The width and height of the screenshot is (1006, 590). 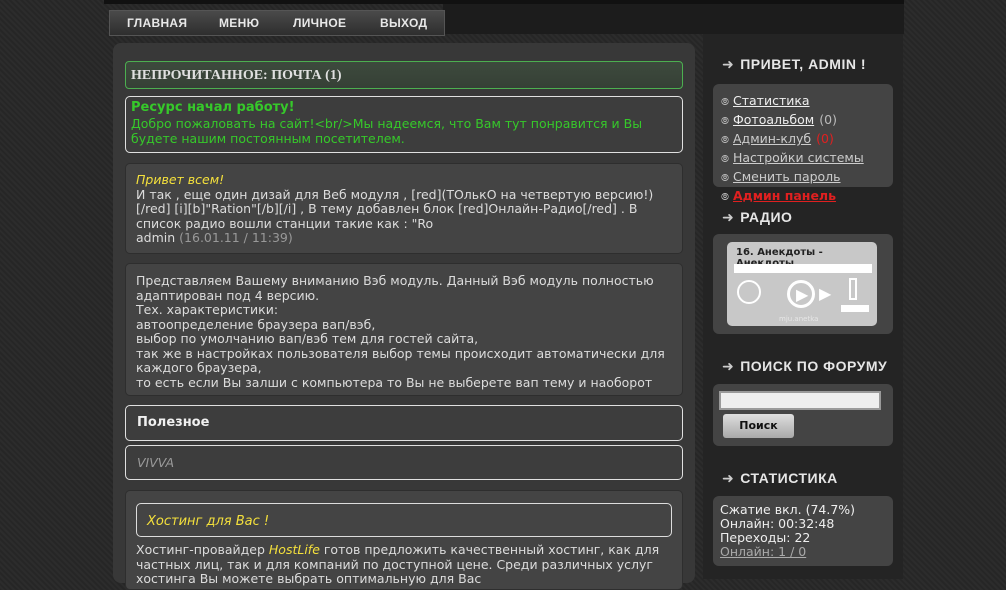 I want to click on hosting-text-before: Хостинг-провайдер, so click(x=202, y=549).